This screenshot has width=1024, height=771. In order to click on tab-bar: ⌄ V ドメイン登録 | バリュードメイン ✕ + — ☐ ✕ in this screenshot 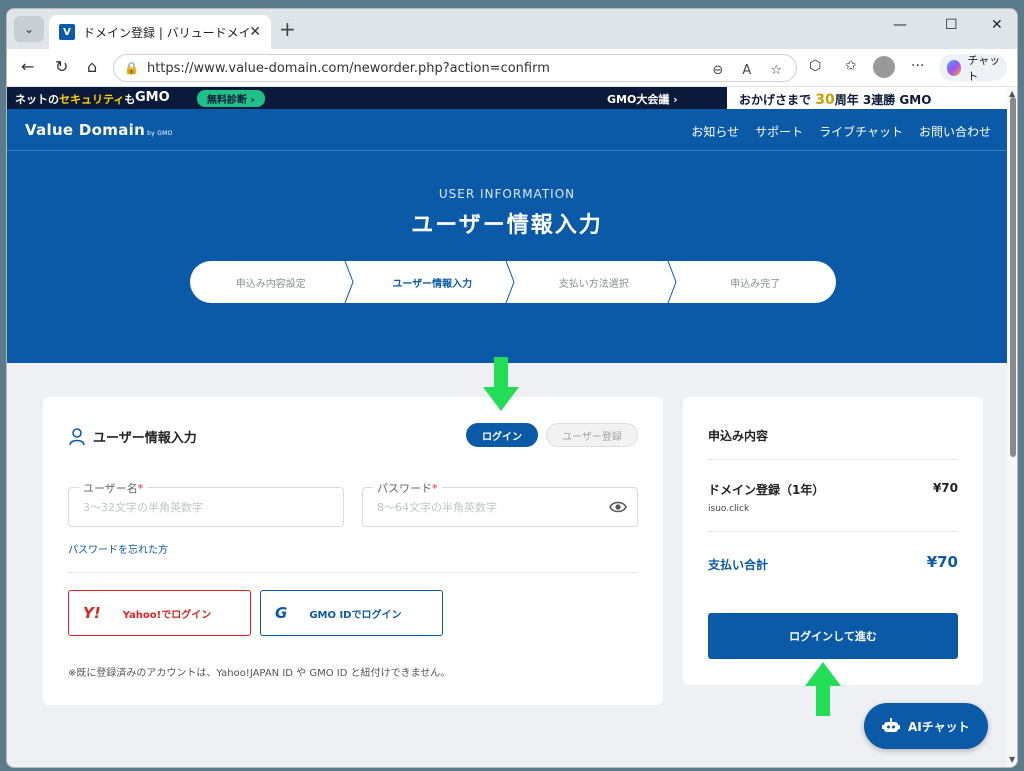, I will do `click(512, 29)`.